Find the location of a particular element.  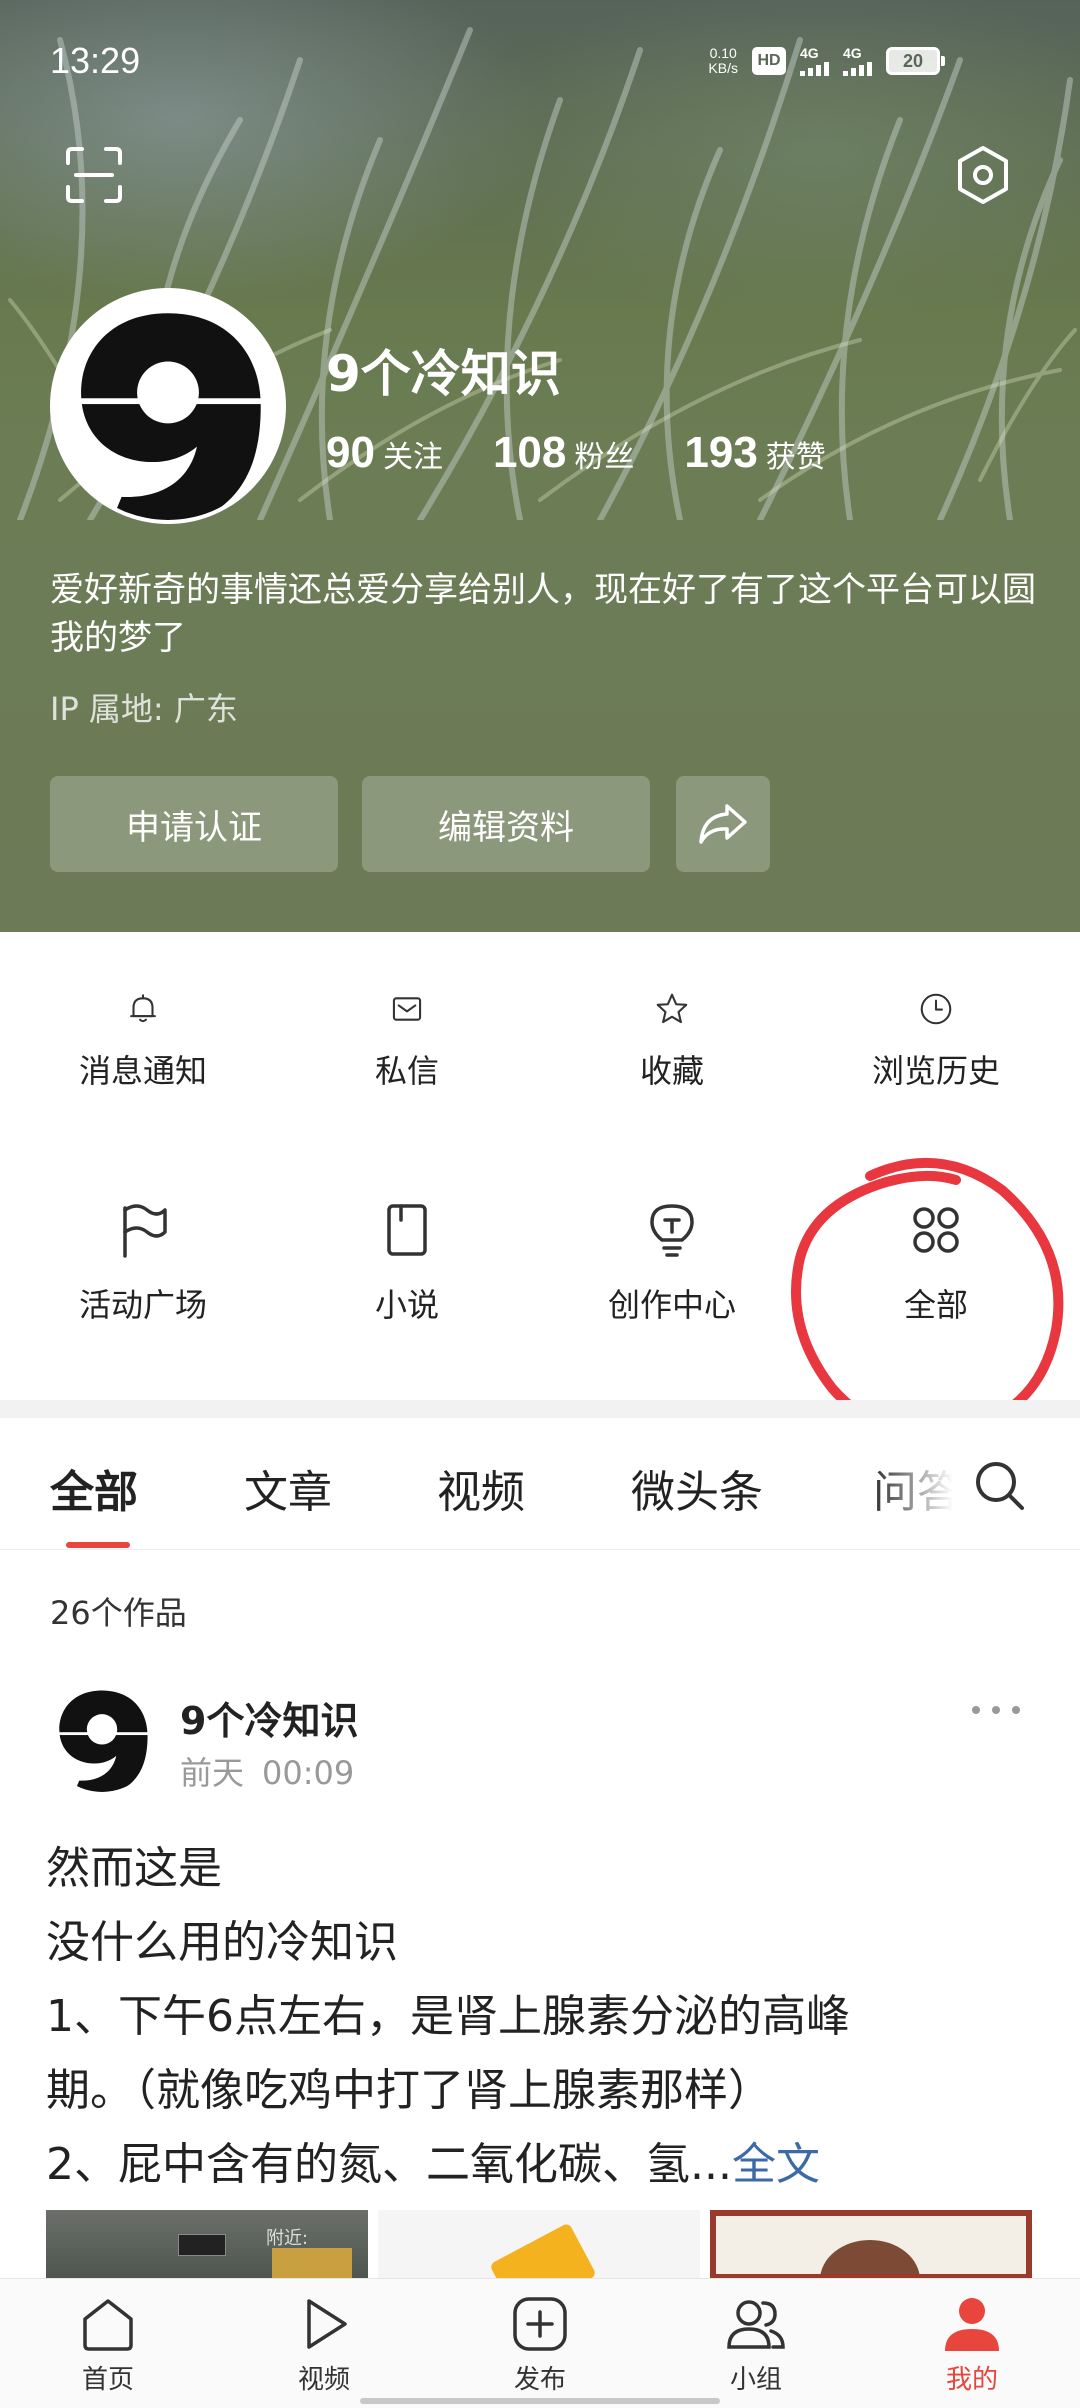

nav-publish: 发布 is located at coordinates (540, 2348).